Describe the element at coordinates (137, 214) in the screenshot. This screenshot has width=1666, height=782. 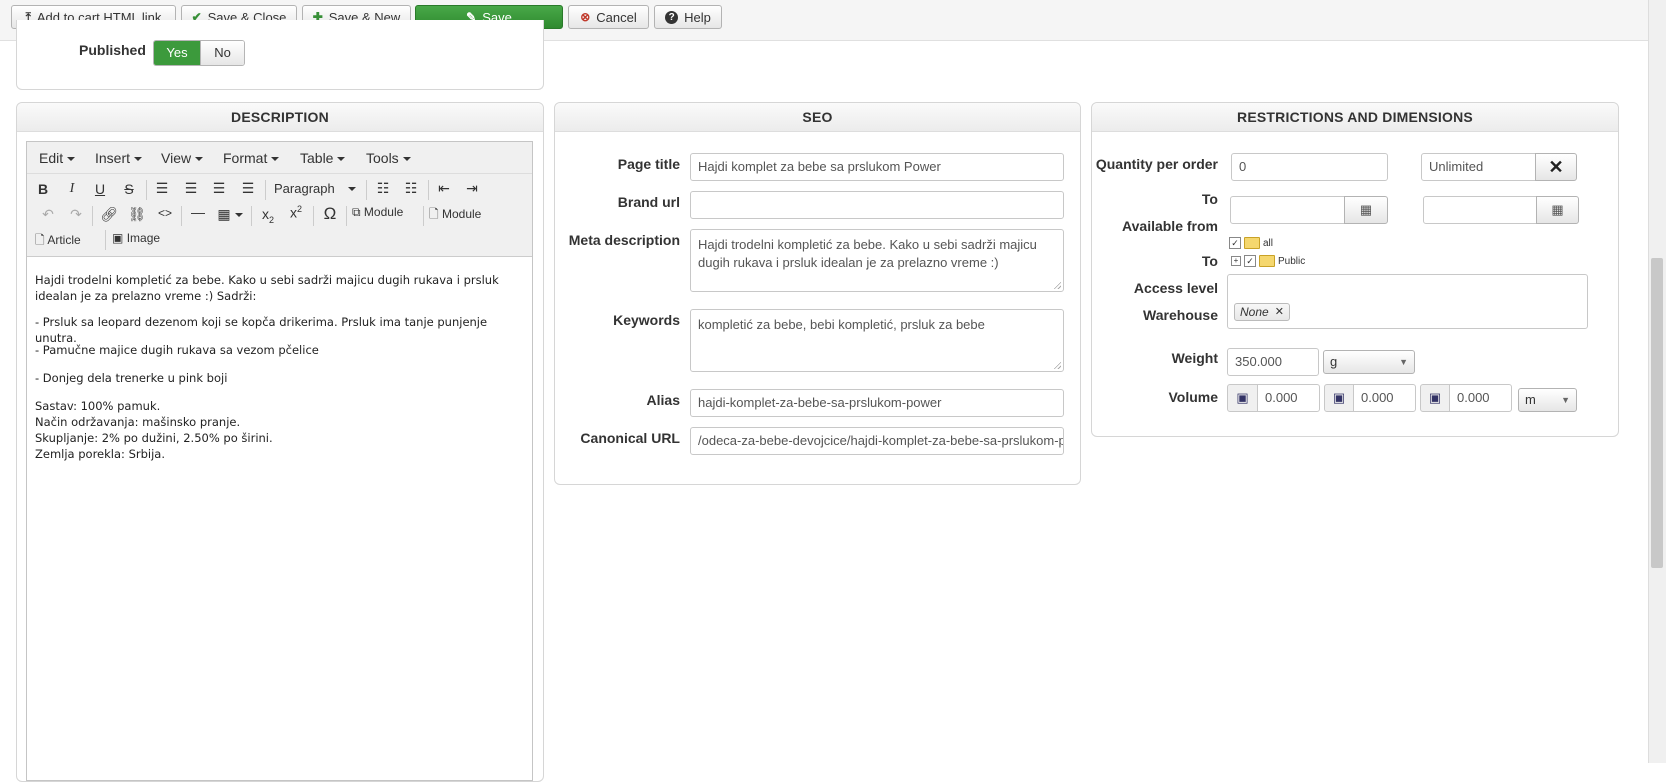
I see `unlink-icon: ⛓︎` at that location.